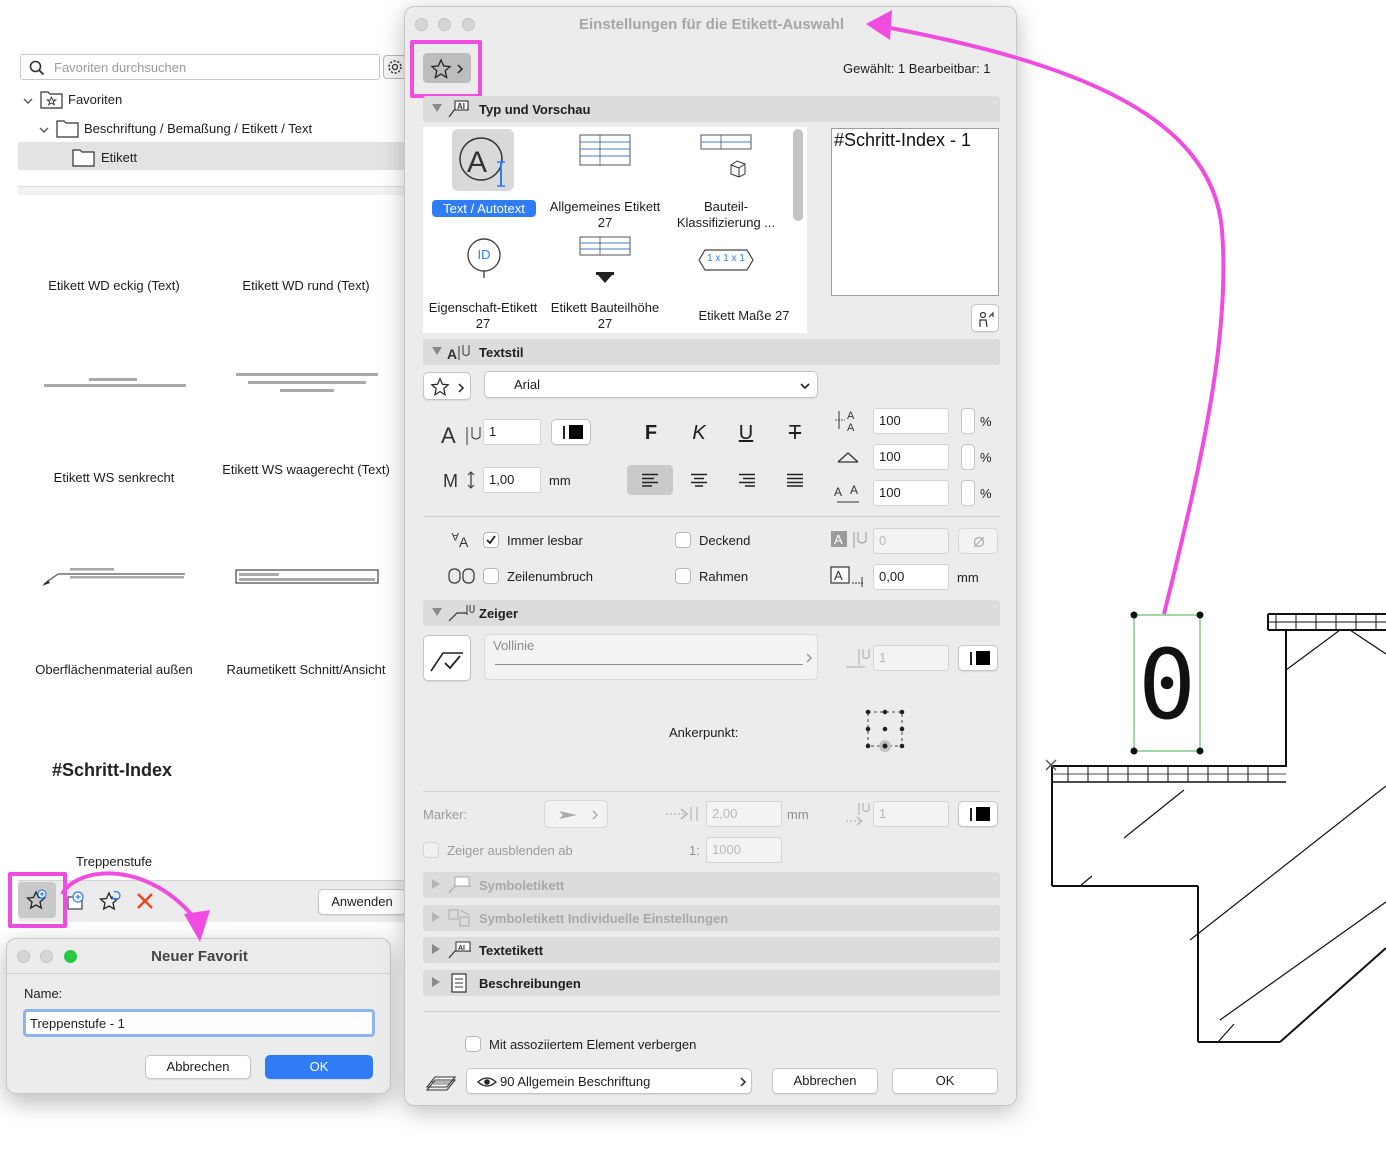 The image size is (1386, 1160). I want to click on section-zeiger: Zeiger, so click(711, 613).